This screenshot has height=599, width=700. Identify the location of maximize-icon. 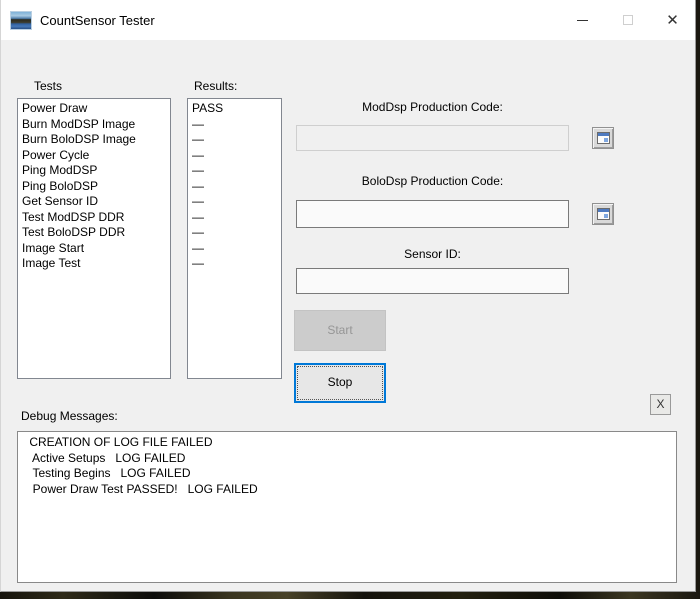
(627, 20).